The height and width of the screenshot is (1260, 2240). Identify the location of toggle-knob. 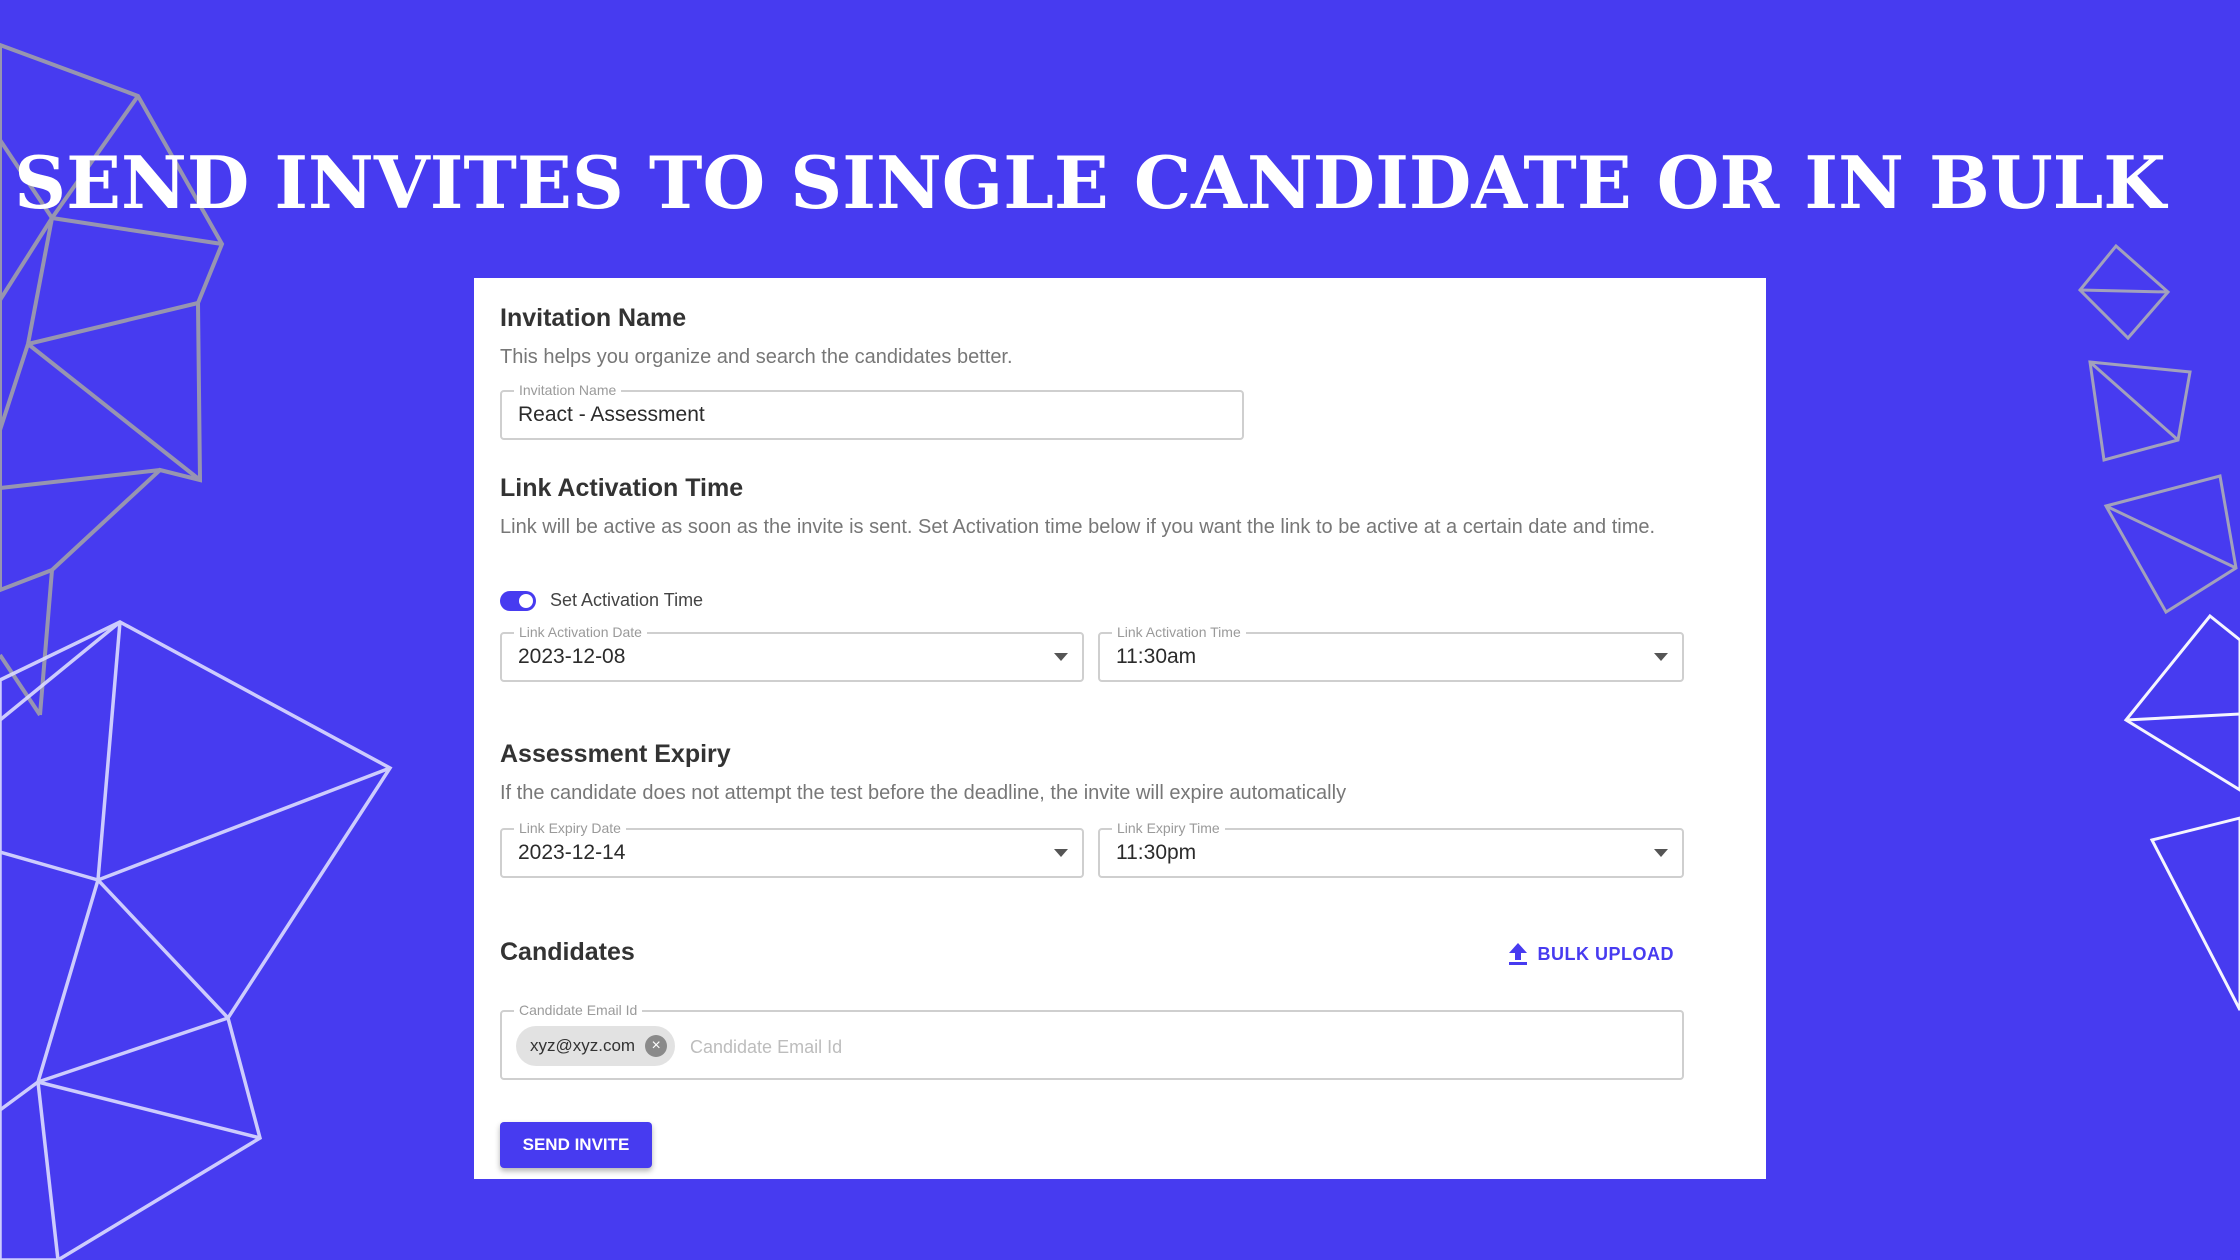
(526, 600).